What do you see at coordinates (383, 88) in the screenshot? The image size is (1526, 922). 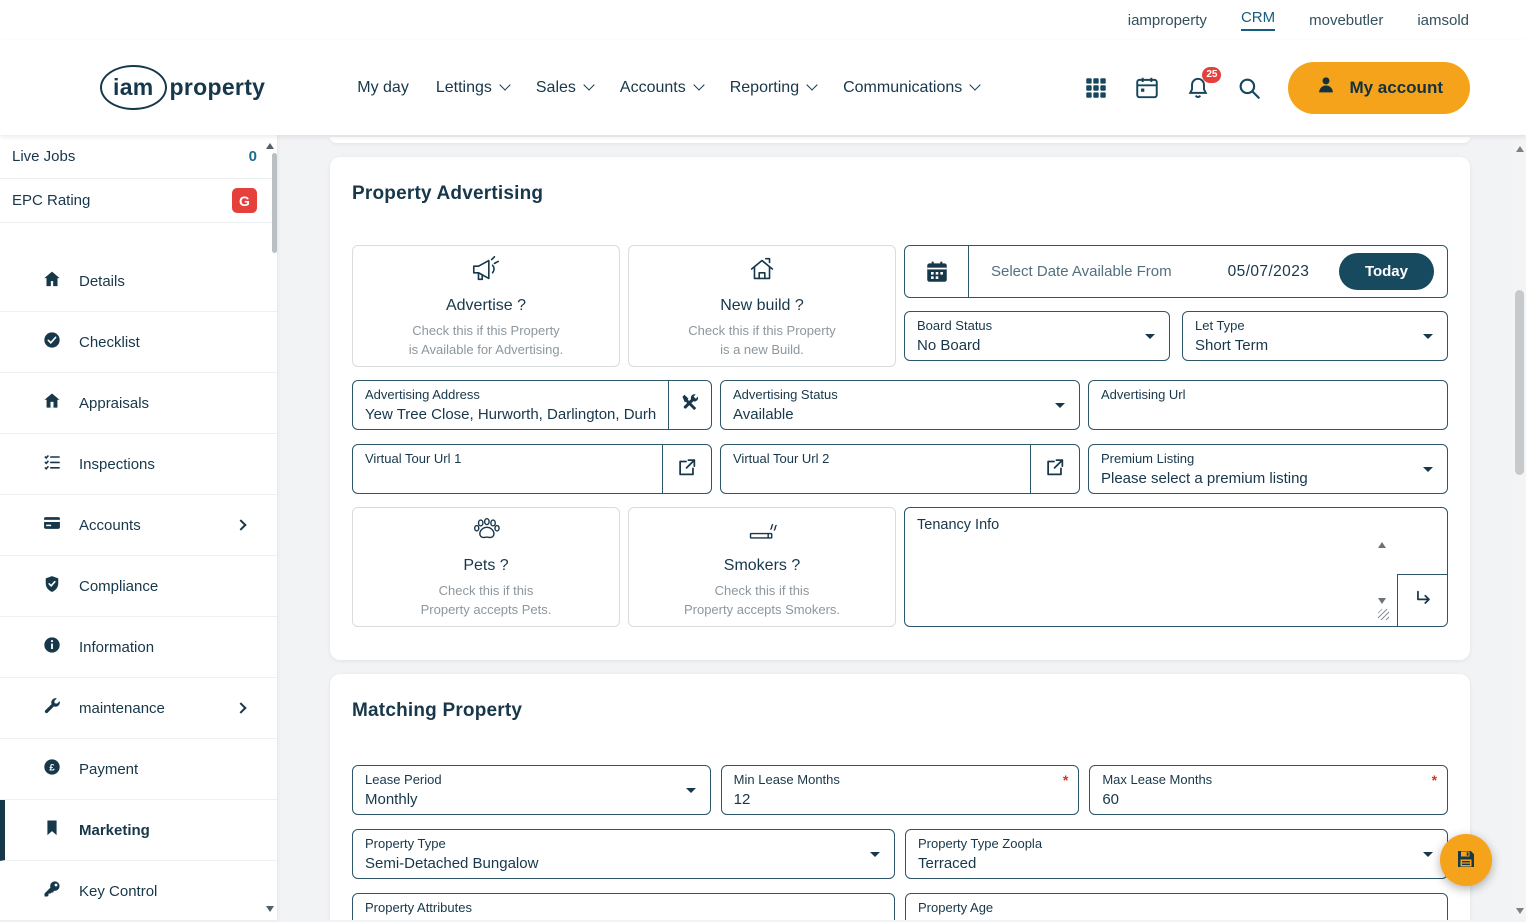 I see `nav-my-day: My day` at bounding box center [383, 88].